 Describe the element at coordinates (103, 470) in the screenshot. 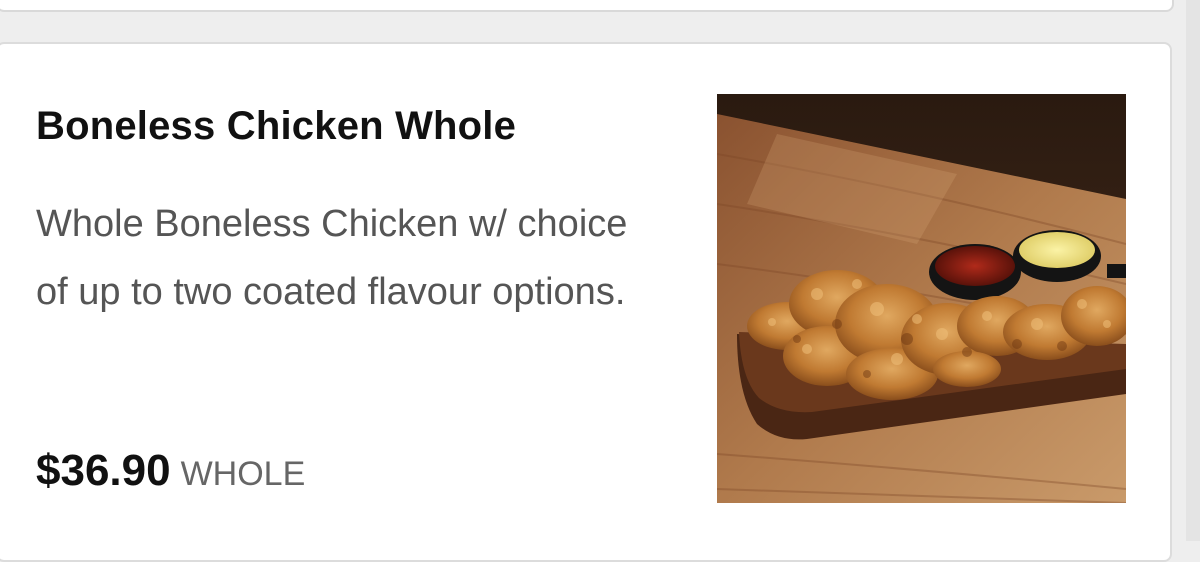

I see `item-price: $36.90` at that location.